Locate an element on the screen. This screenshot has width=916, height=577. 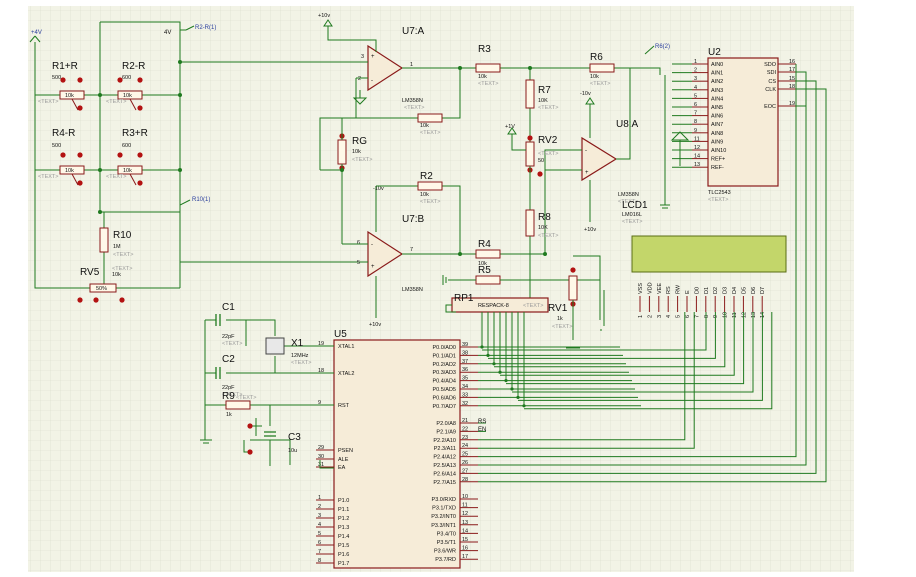
lcd-pin-num: 10 is located at coordinates (726, 315).